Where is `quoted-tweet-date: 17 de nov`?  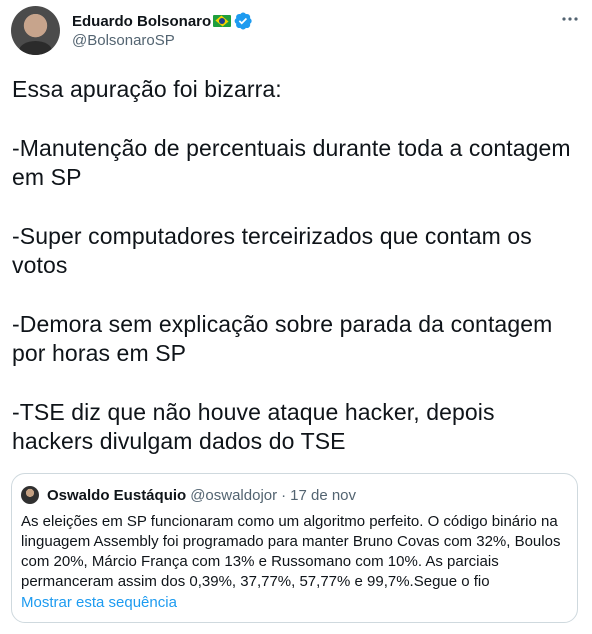 quoted-tweet-date: 17 de nov is located at coordinates (323, 495).